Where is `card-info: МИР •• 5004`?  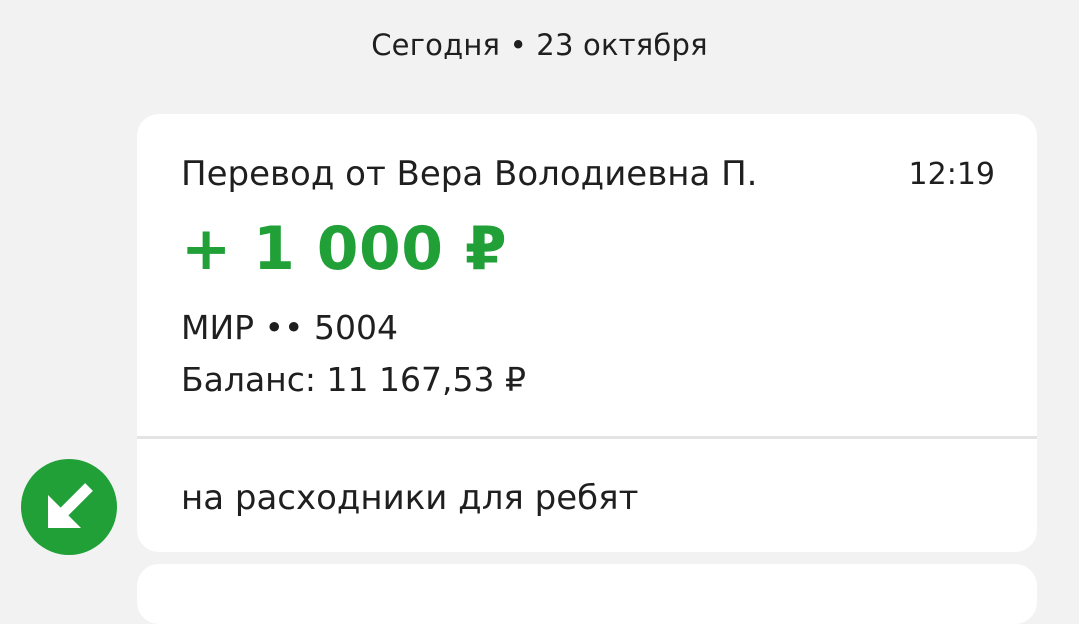 card-info: МИР •• 5004 is located at coordinates (289, 327).